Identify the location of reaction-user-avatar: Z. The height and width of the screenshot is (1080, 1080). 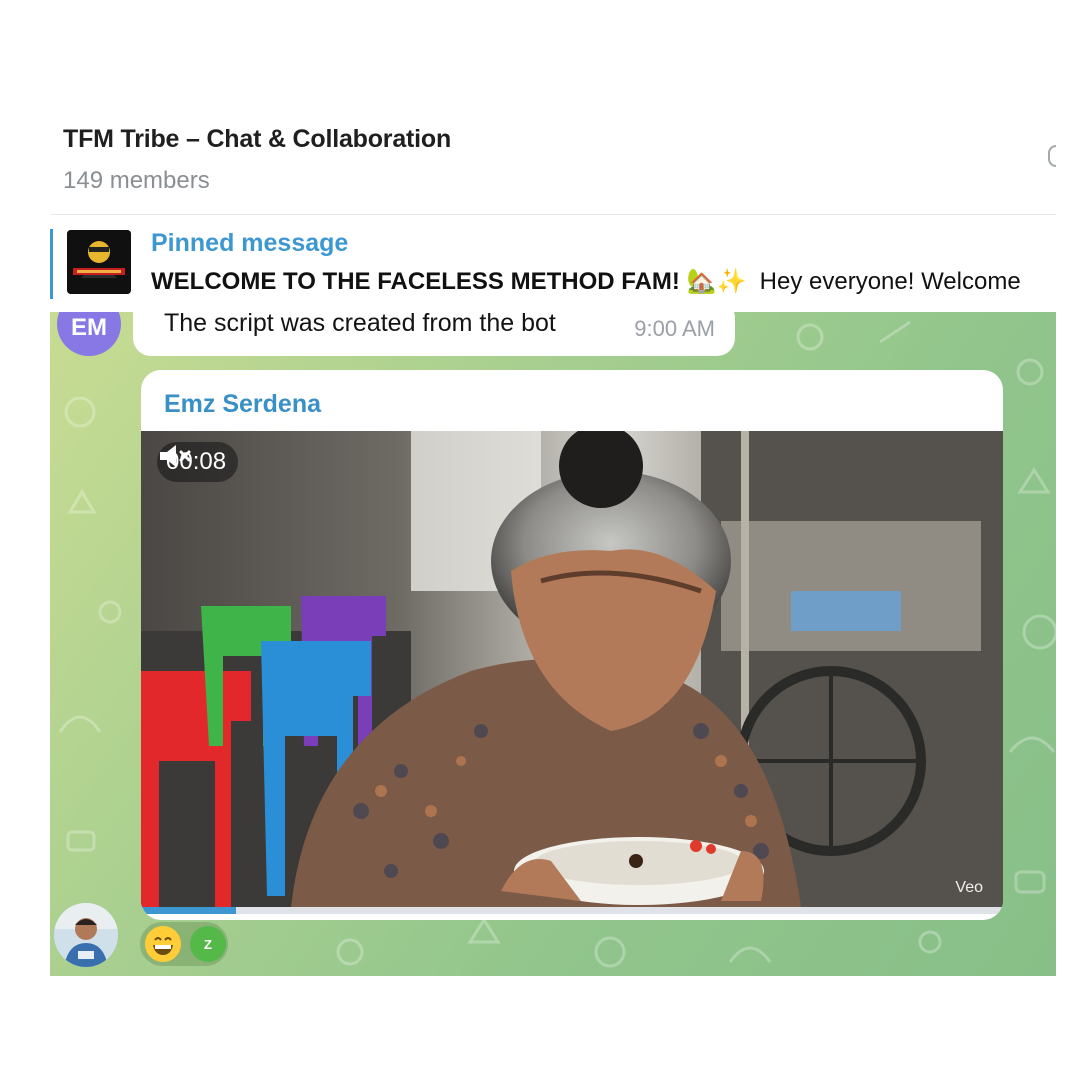
(208, 944).